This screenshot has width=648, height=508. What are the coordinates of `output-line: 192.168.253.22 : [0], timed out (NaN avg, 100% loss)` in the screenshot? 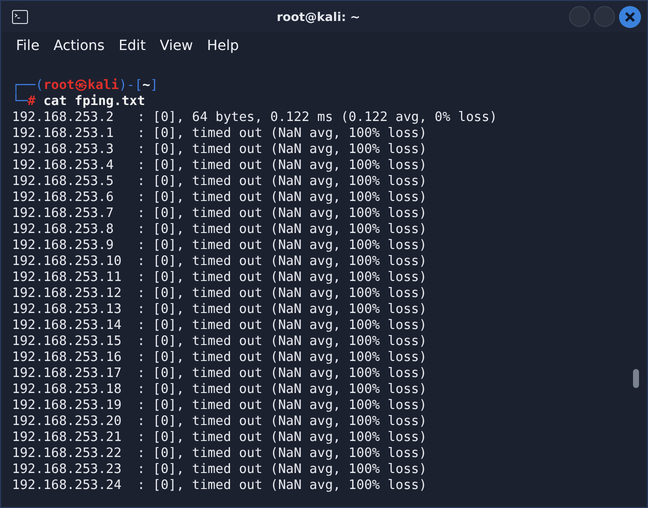 It's located at (219, 454).